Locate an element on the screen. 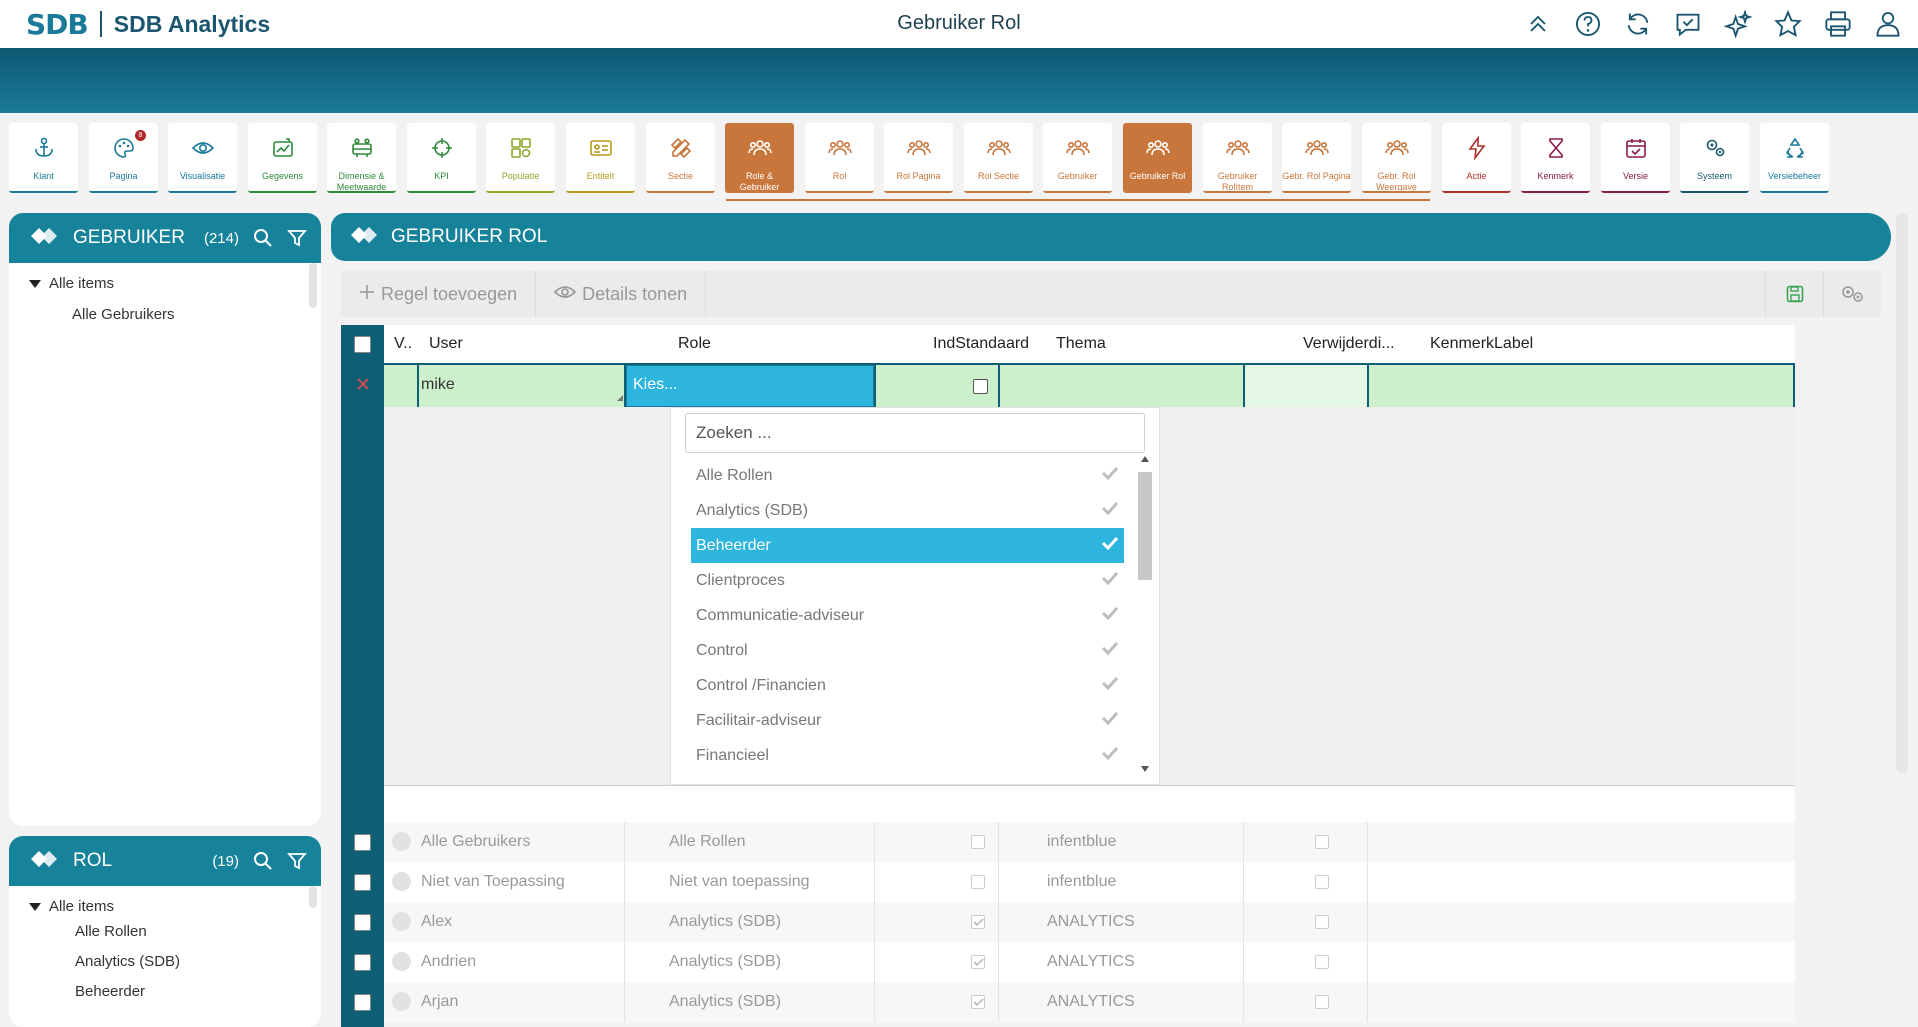 This screenshot has height=1027, width=1918. dropdown-option: Control is located at coordinates (907, 650).